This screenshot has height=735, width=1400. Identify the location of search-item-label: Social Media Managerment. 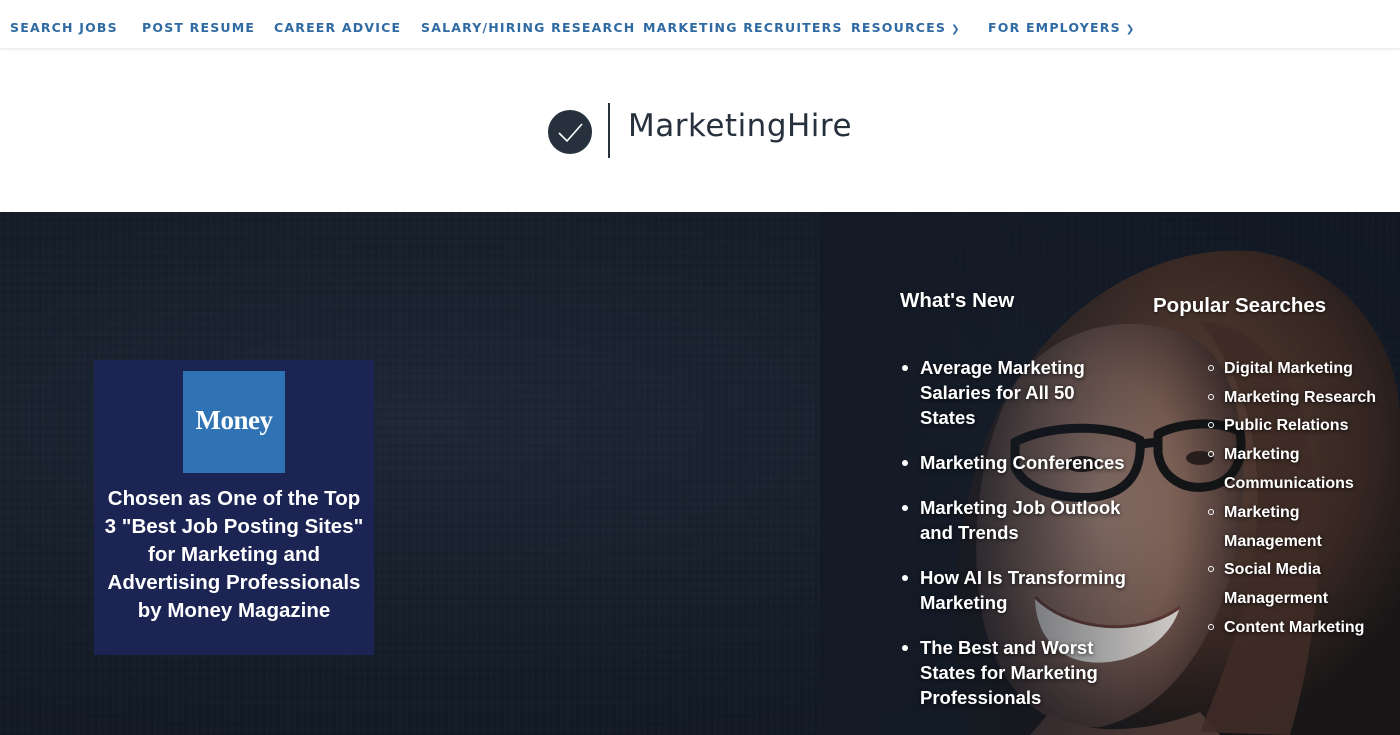
(1276, 584).